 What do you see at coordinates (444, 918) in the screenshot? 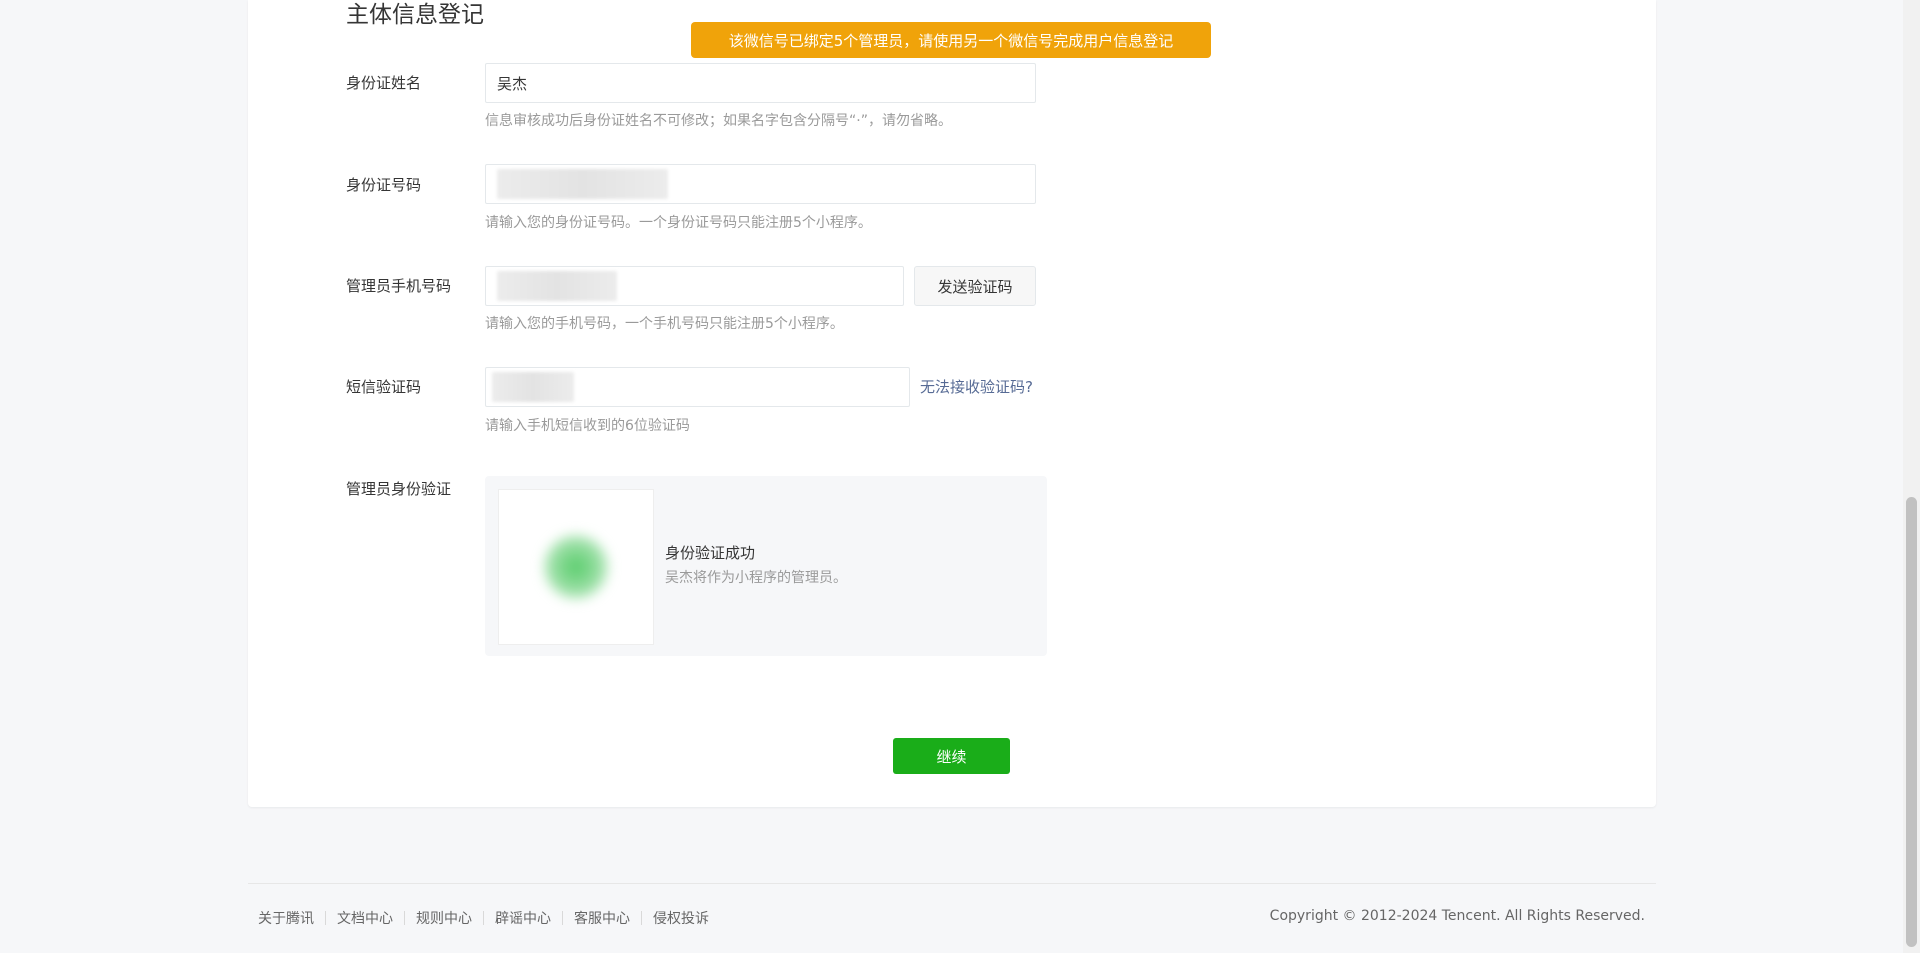
I see `footer-link-rules: 规则中心` at bounding box center [444, 918].